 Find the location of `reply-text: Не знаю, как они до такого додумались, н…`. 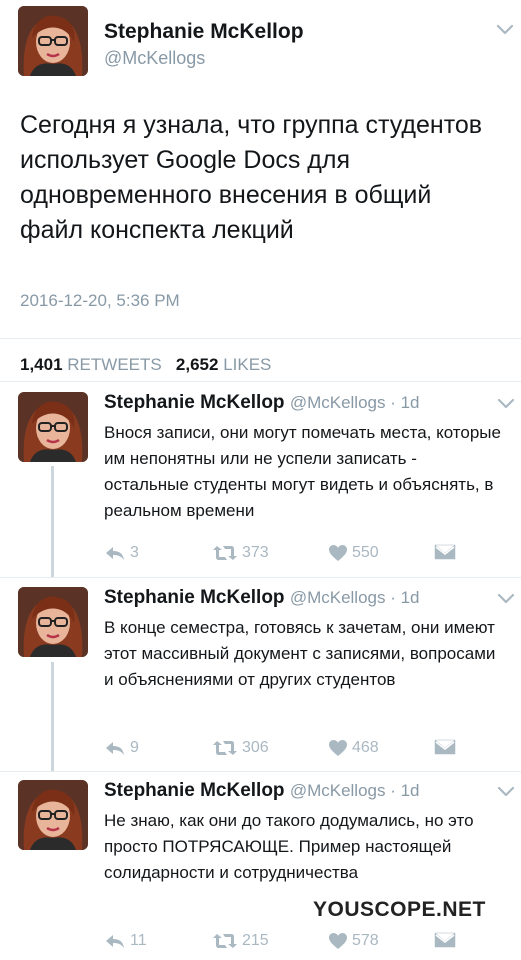

reply-text: Не знаю, как они до такого додумались, н… is located at coordinates (289, 846).